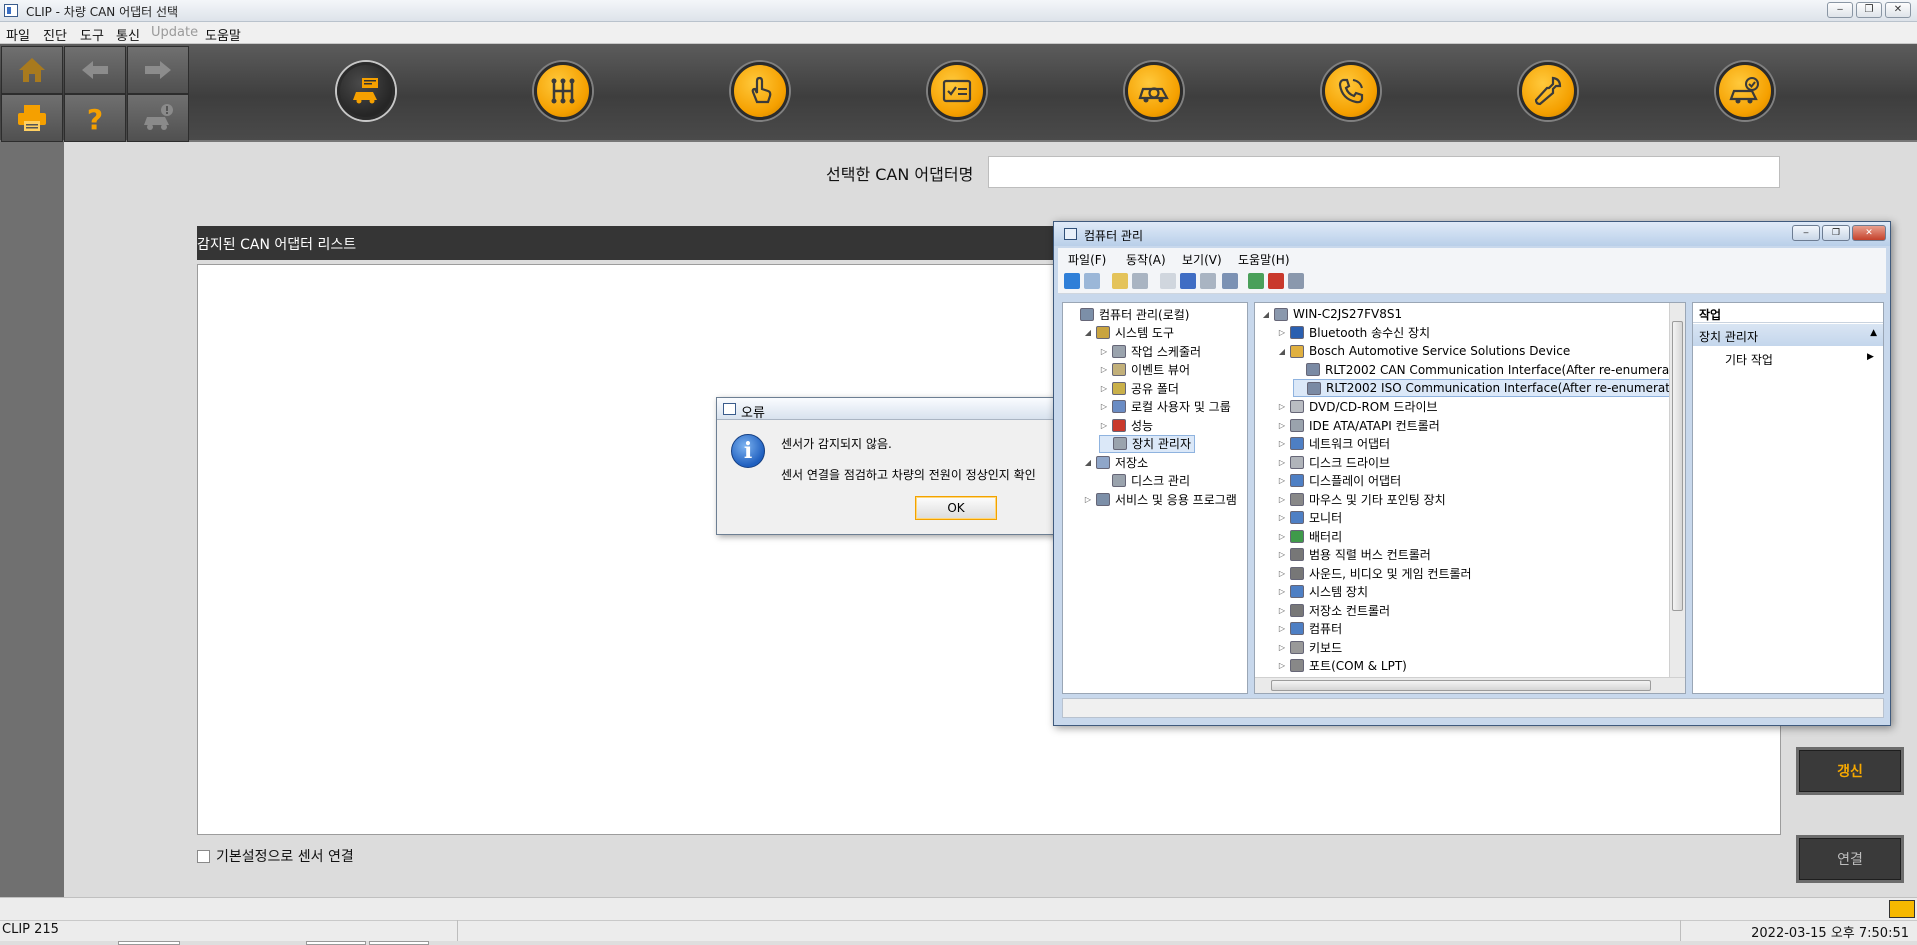 The image size is (1917, 945). What do you see at coordinates (1264, 259) in the screenshot?
I see `cm-menu-help: 도움말(H)` at bounding box center [1264, 259].